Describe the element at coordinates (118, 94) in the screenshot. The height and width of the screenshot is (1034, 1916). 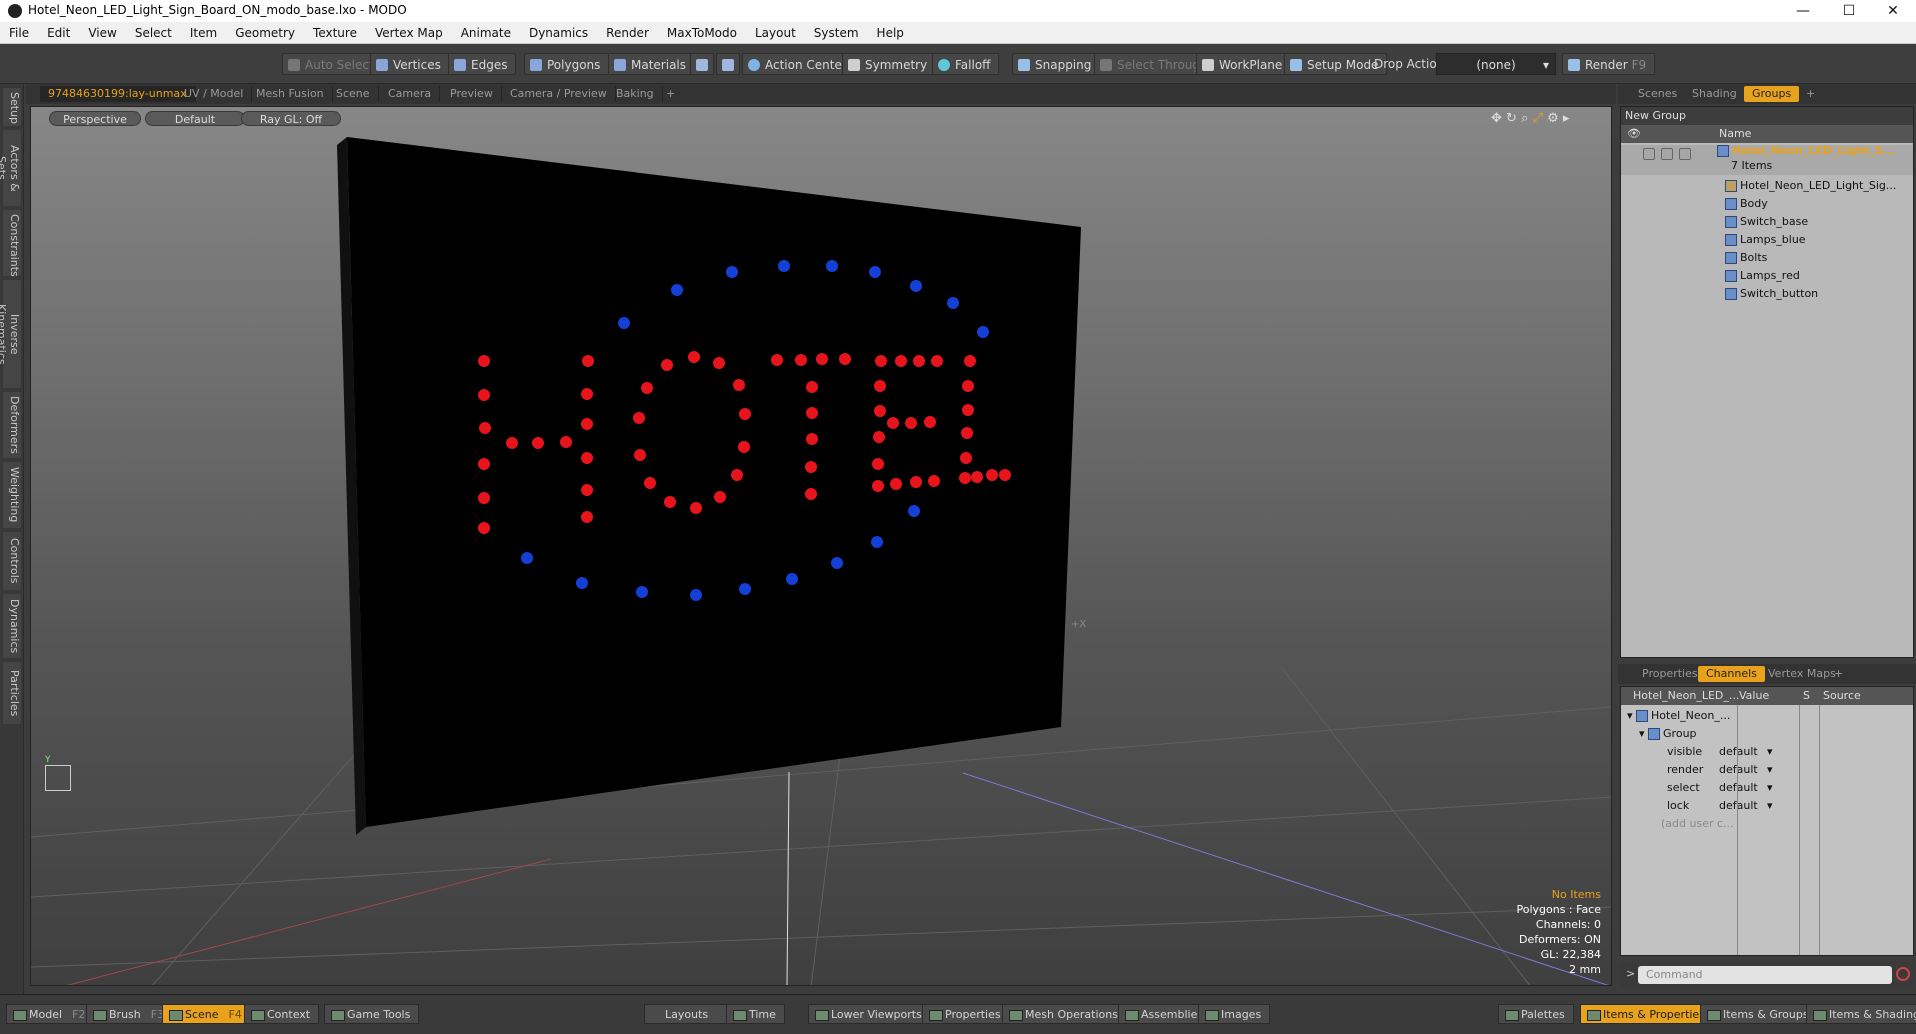
I see `tab-layout-unmax: 97484630199:lay-unmax` at that location.